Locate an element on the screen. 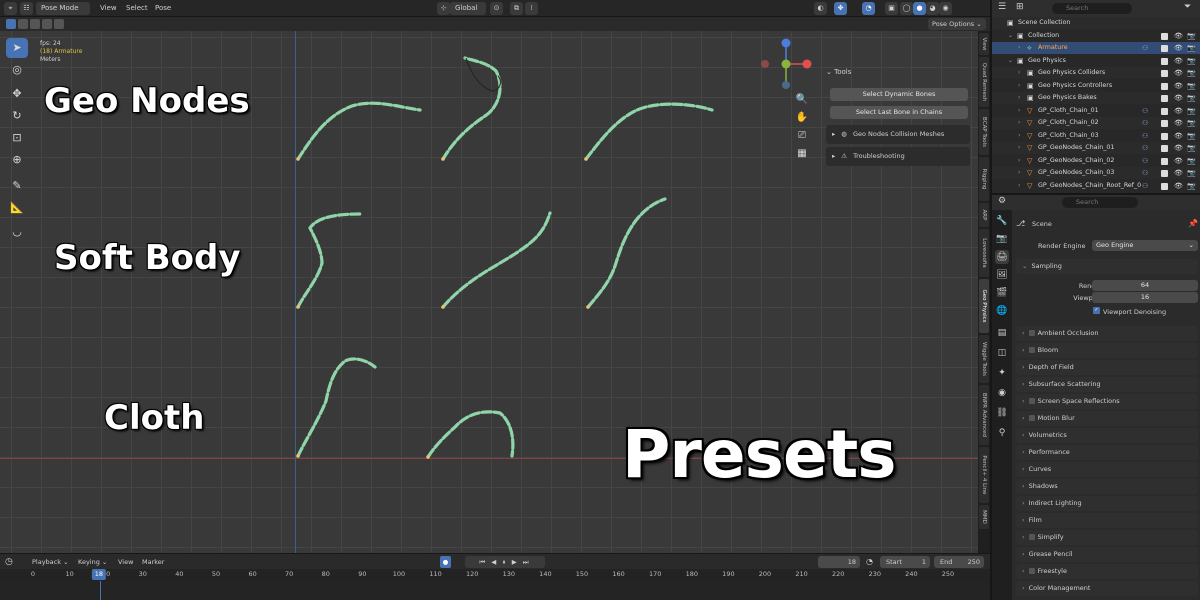 This screenshot has width=1200, height=600. expand-toggle-icon: ⌄ is located at coordinates (1010, 61).